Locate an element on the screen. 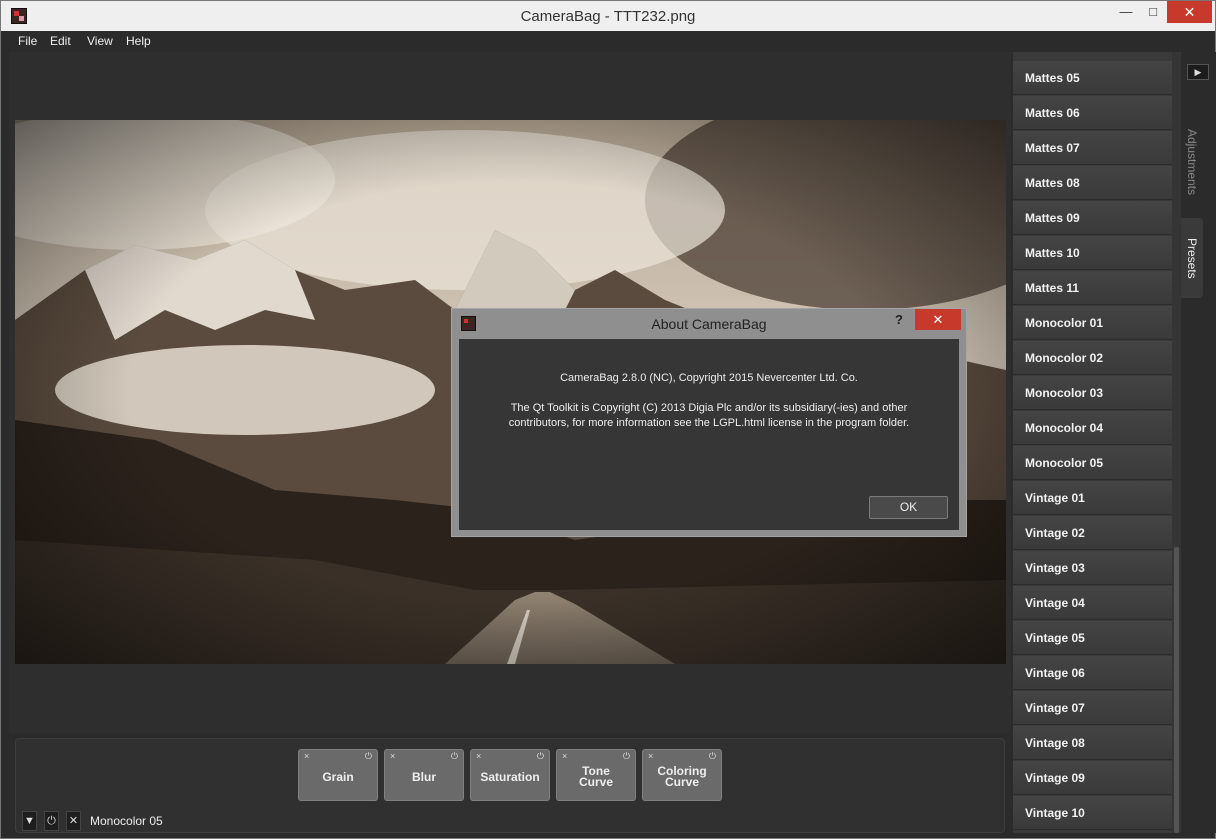  preset-label: Vintage 10 is located at coordinates (1055, 813).